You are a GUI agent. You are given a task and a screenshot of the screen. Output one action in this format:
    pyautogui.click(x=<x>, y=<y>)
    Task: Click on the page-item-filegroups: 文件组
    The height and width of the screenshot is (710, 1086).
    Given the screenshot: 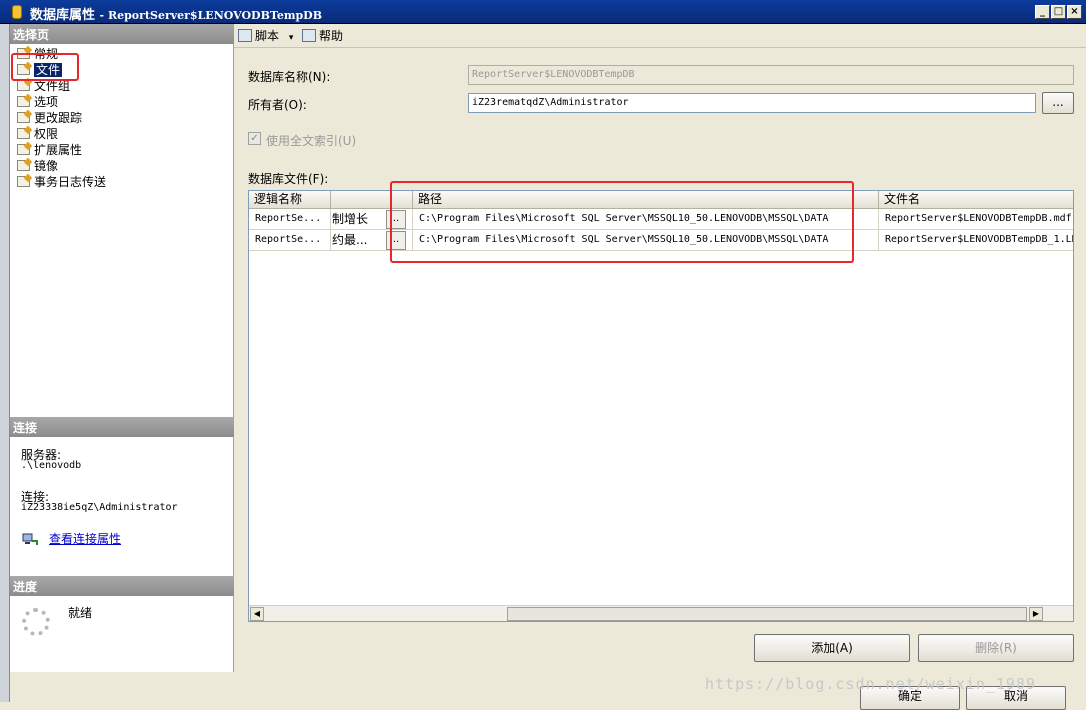 What is the action you would take?
    pyautogui.click(x=61, y=86)
    